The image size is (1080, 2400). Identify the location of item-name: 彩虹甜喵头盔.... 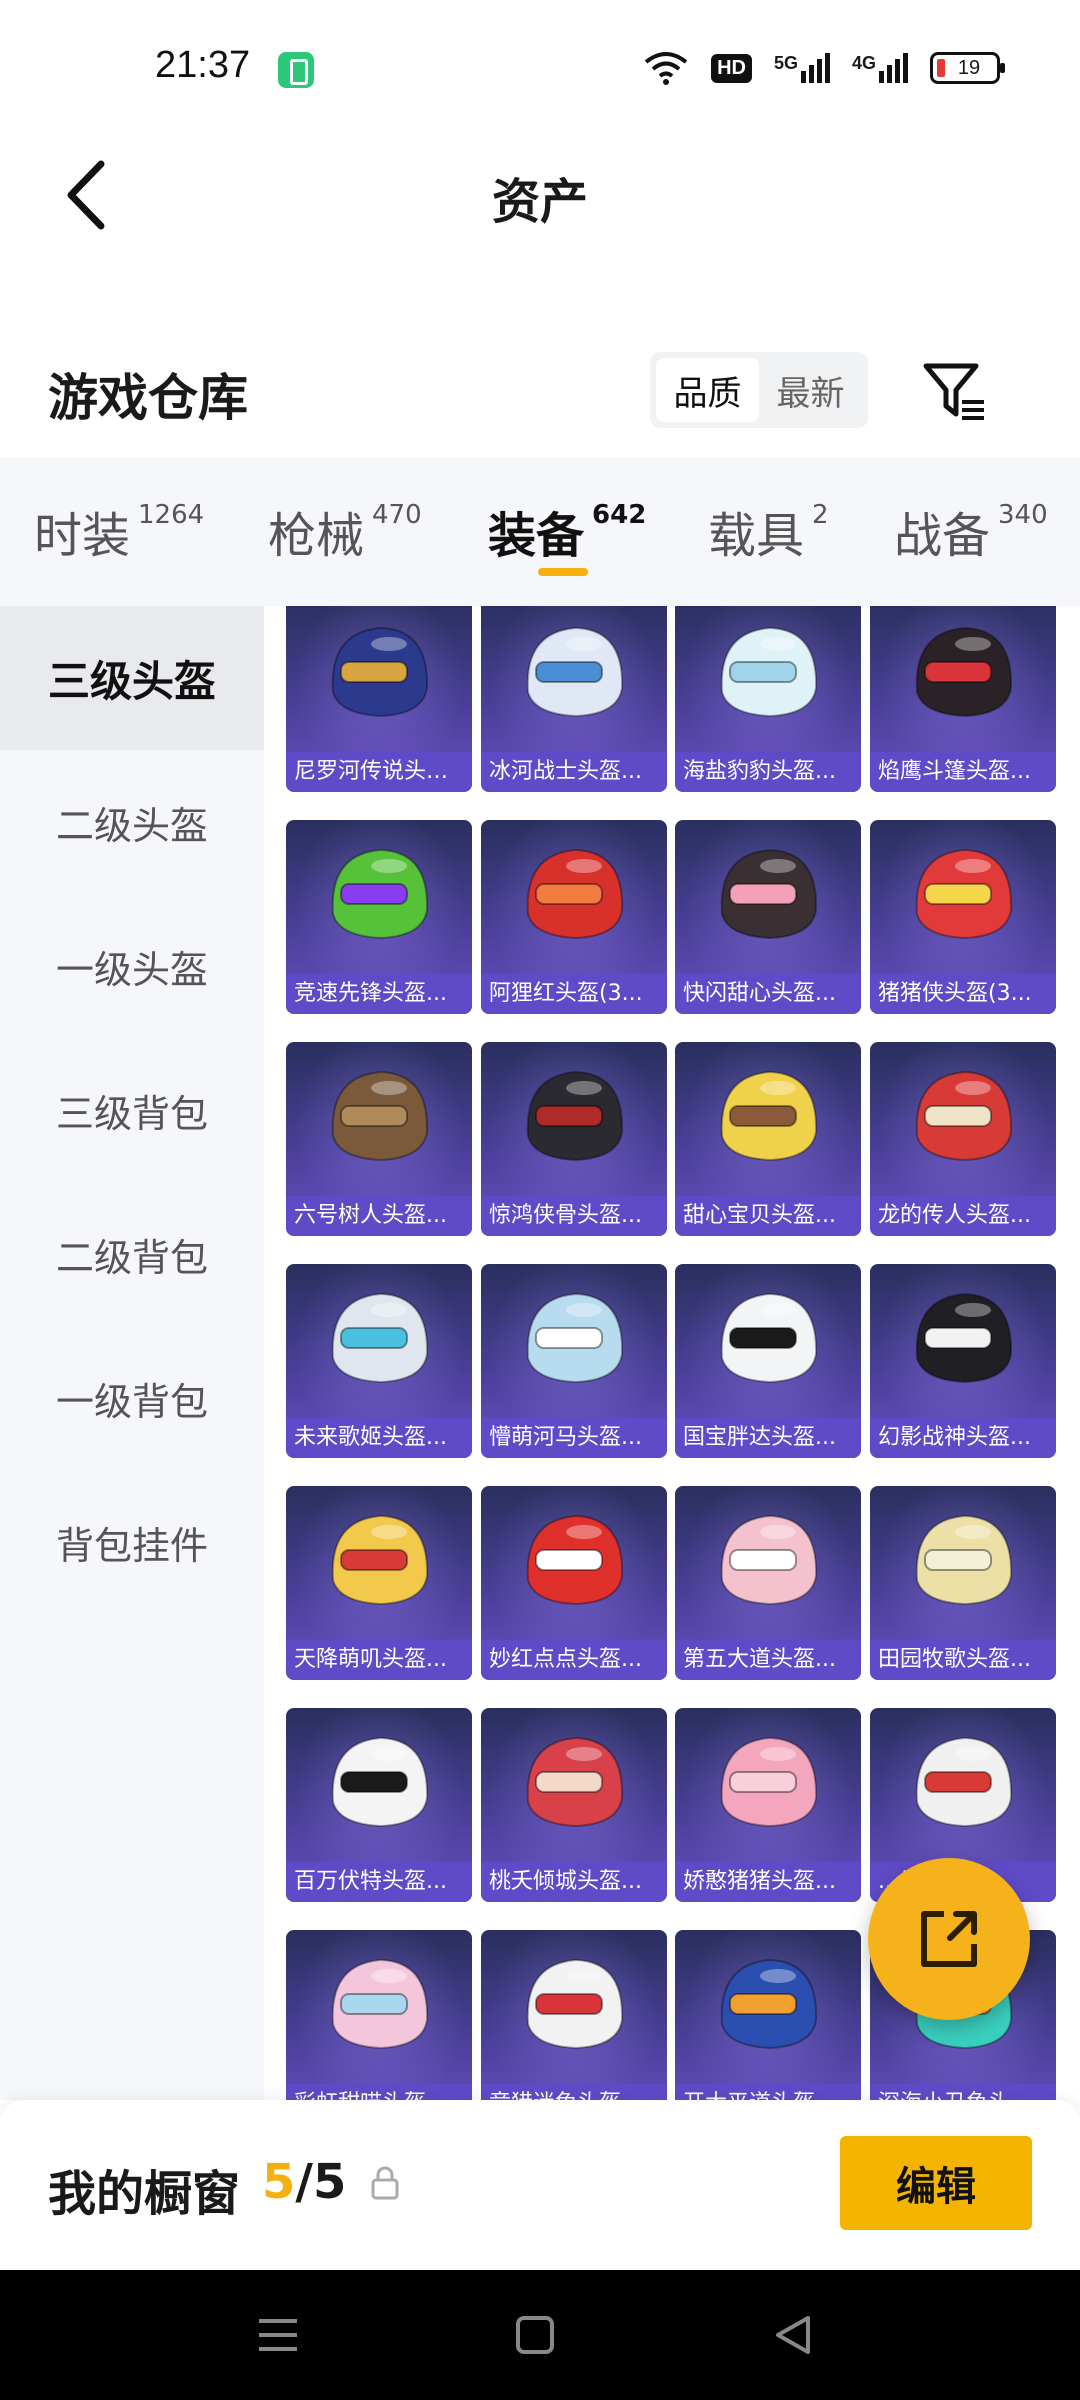
(379, 2092).